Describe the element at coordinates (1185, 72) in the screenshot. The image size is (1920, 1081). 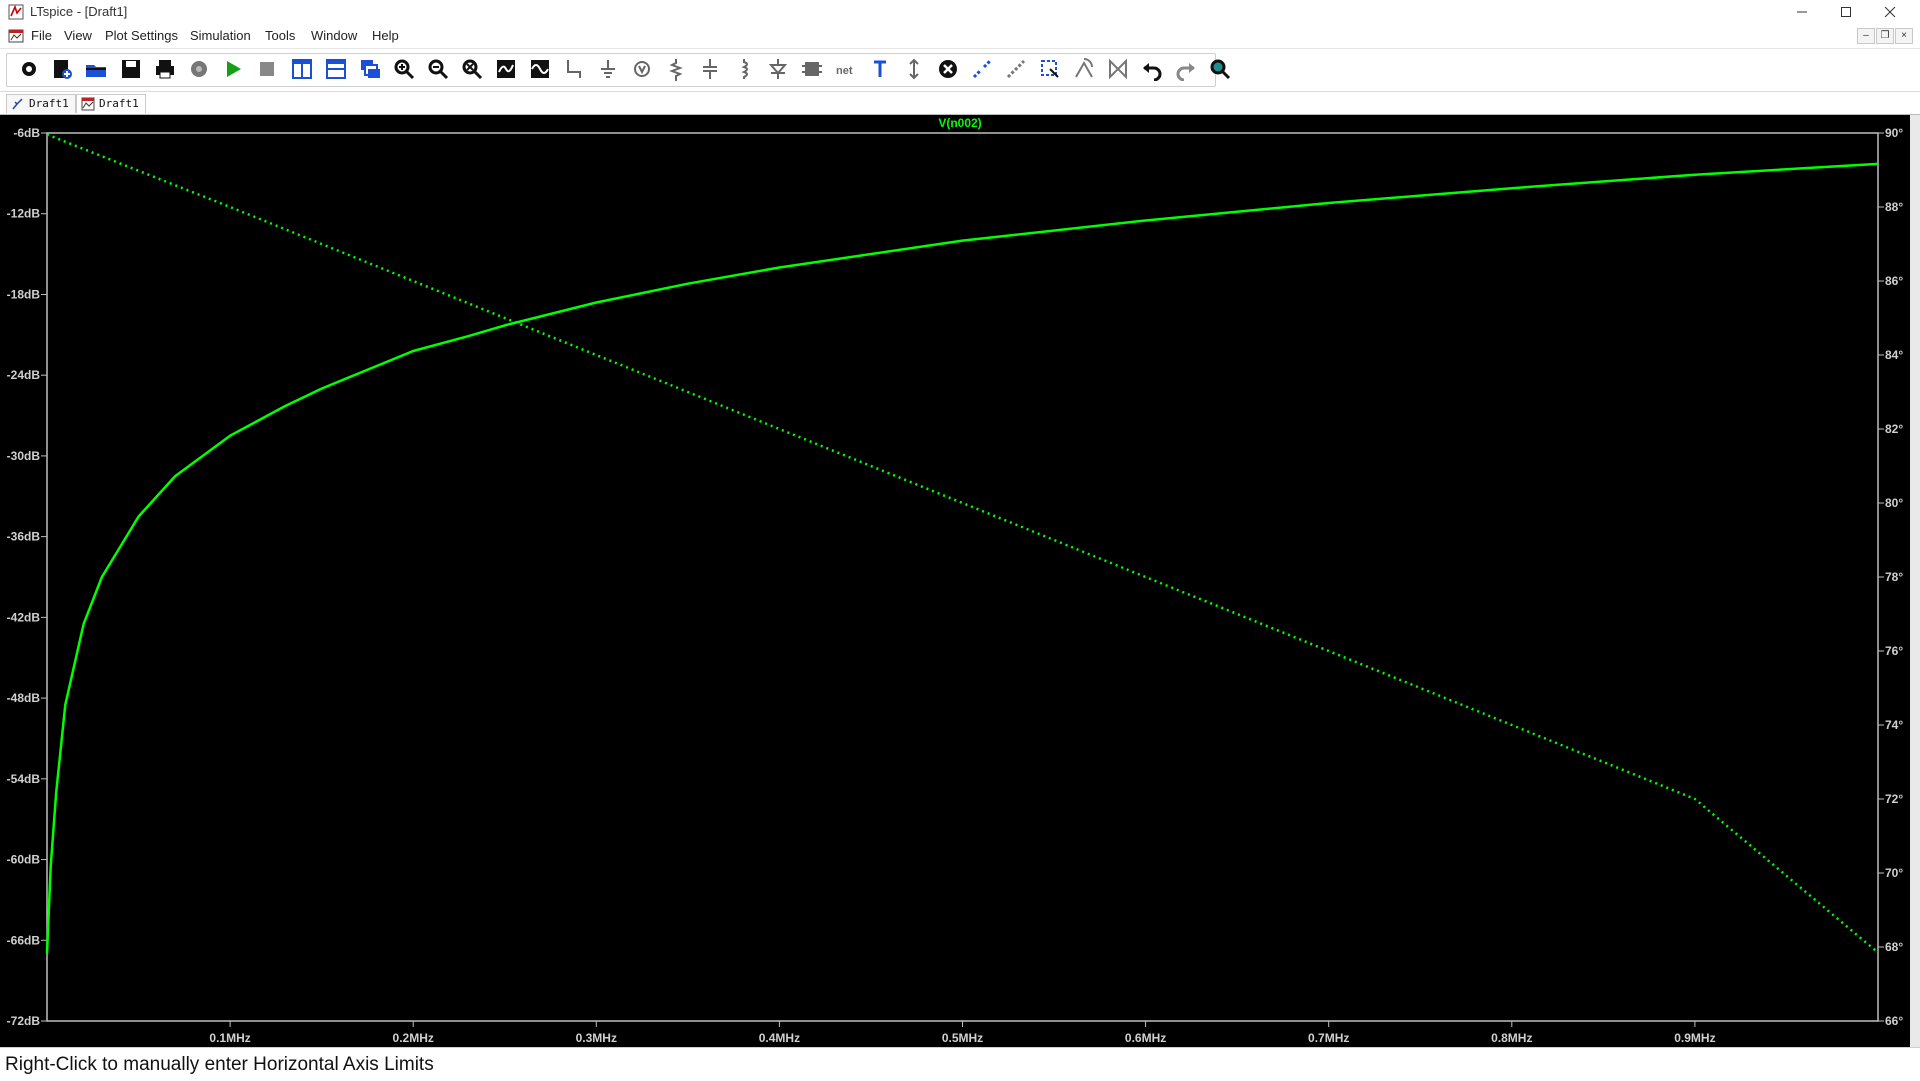
I see `redo-icon` at that location.